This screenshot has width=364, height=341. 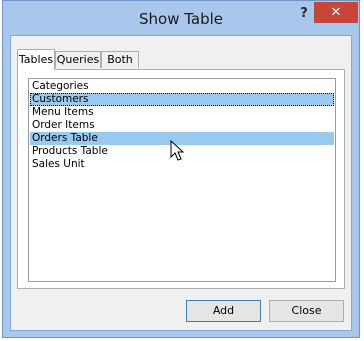 I want to click on tab-queries: Queries, so click(x=78, y=59).